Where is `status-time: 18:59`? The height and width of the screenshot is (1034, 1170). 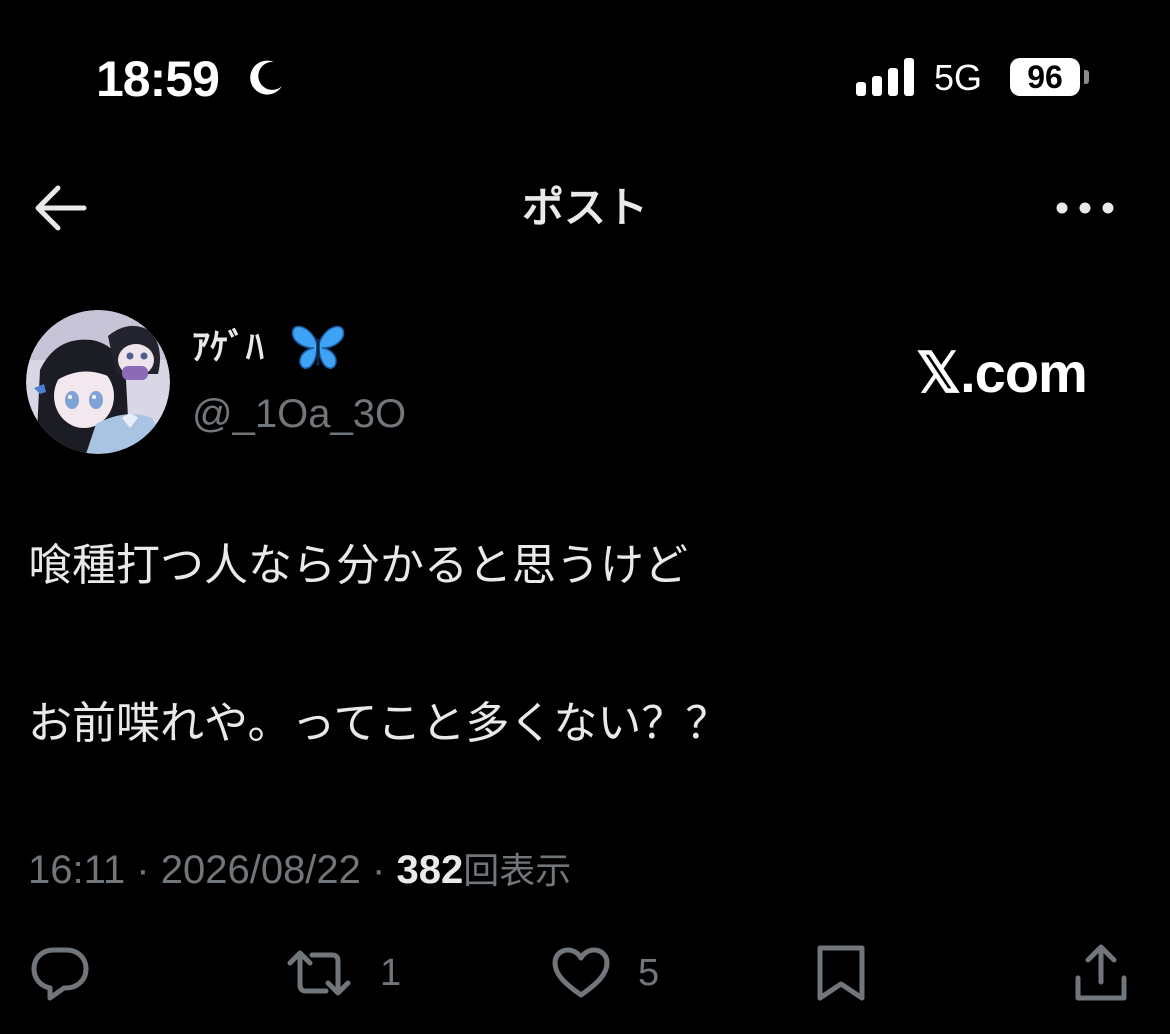 status-time: 18:59 is located at coordinates (158, 79).